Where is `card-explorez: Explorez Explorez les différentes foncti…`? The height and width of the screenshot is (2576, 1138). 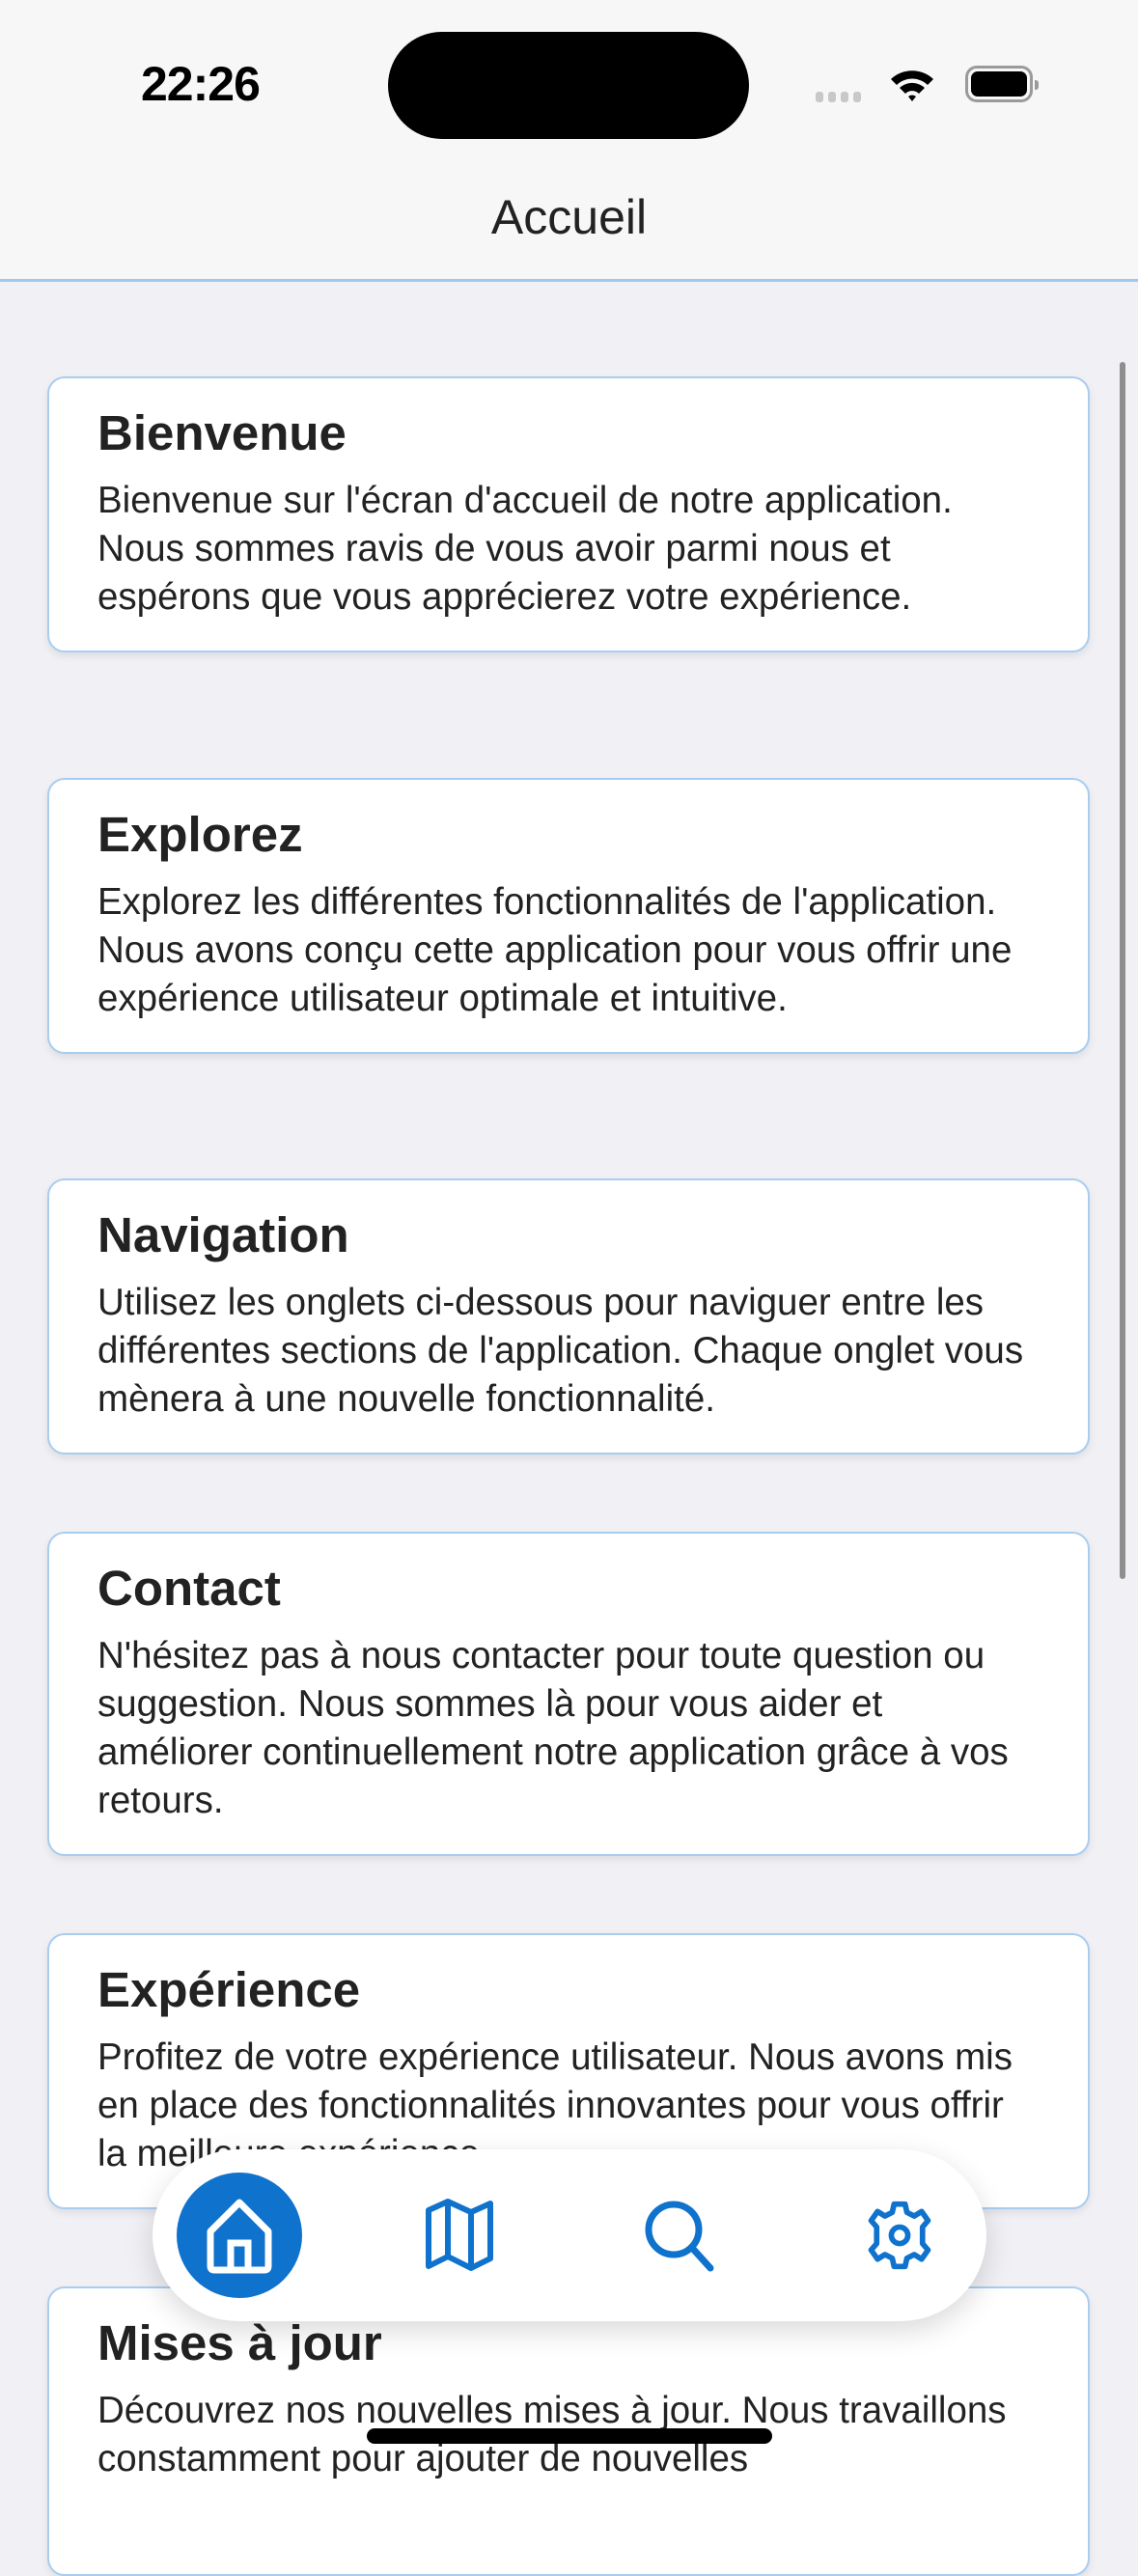 card-explorez: Explorez Explorez les différentes foncti… is located at coordinates (568, 916).